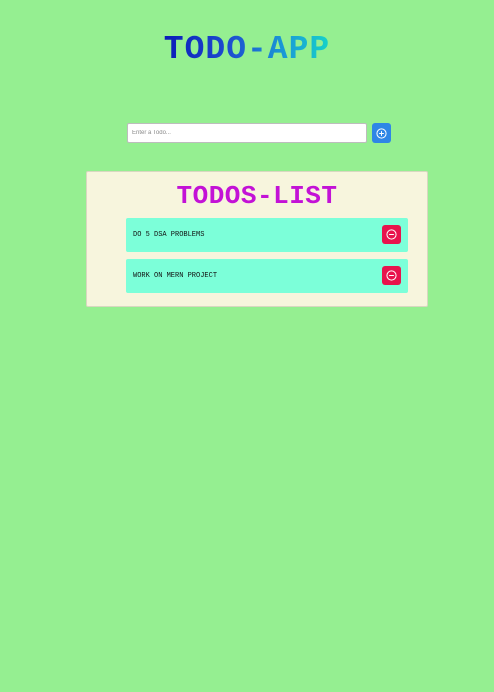 This screenshot has width=494, height=692. I want to click on todo-item-text: WORK ON MERN PROJECT, so click(175, 276).